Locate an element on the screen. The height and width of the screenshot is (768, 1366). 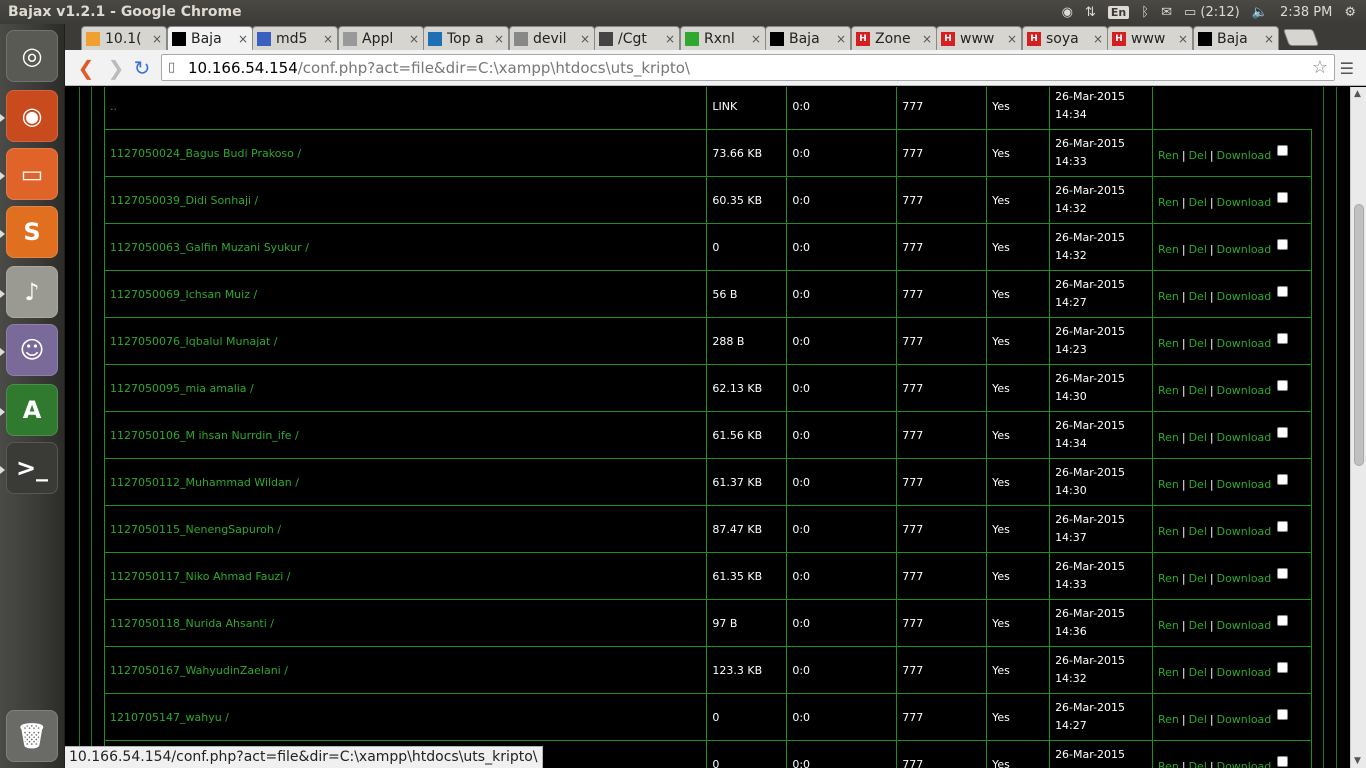
browser-tab: Top a × is located at coordinates (466, 38).